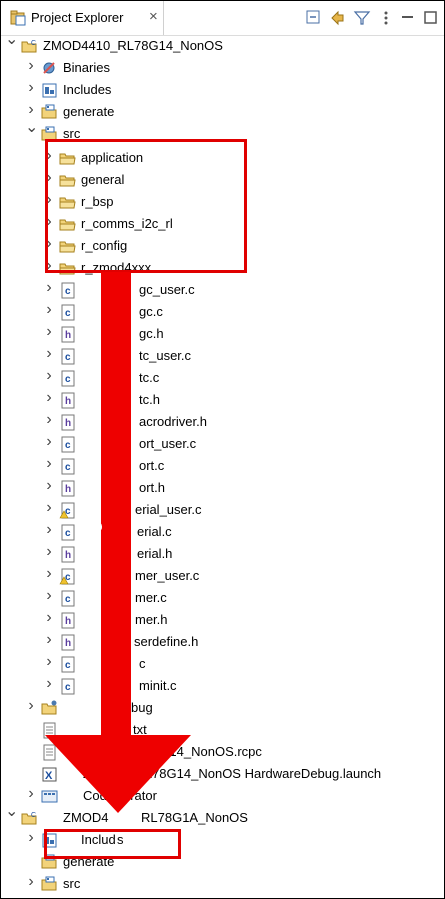 The width and height of the screenshot is (445, 899). I want to click on tree-item-label: bug, so click(142, 707).